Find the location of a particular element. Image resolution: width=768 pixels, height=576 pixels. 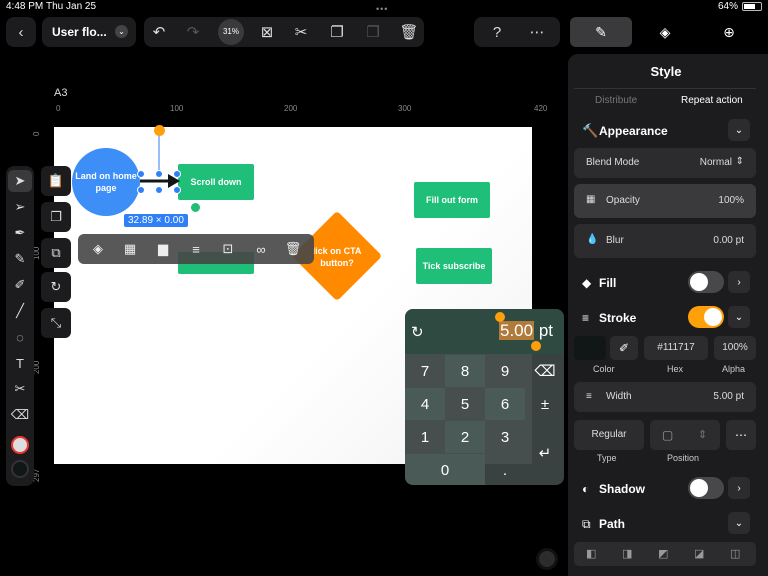

key-decimal: . is located at coordinates (505, 469).